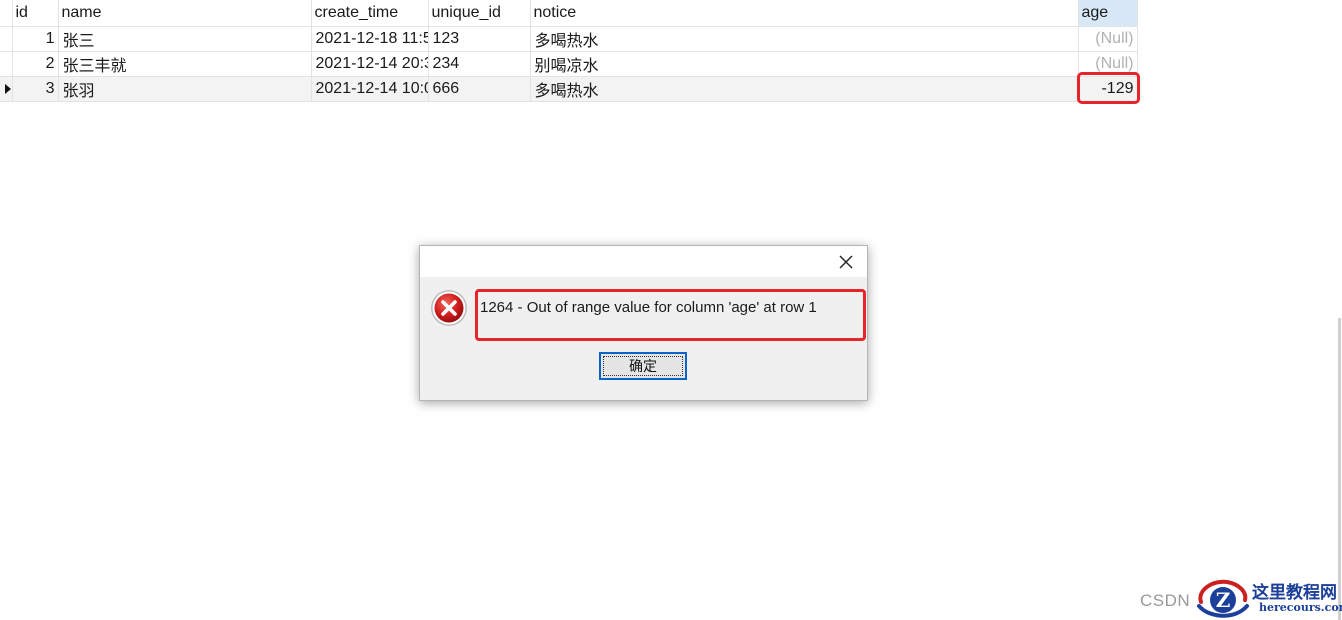 The width and height of the screenshot is (1342, 620). I want to click on header-row: id name create_time unique_id notice age, so click(569, 13).